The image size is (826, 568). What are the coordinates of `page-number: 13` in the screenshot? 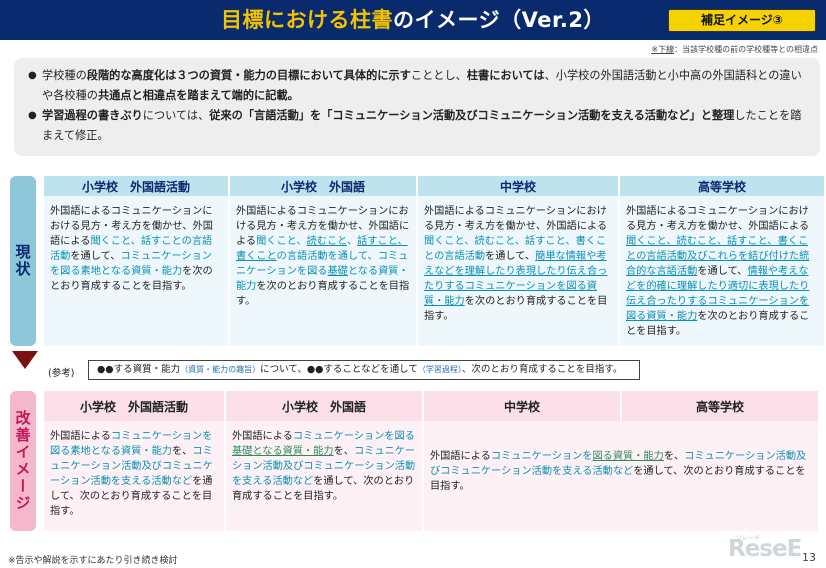 It's located at (809, 557).